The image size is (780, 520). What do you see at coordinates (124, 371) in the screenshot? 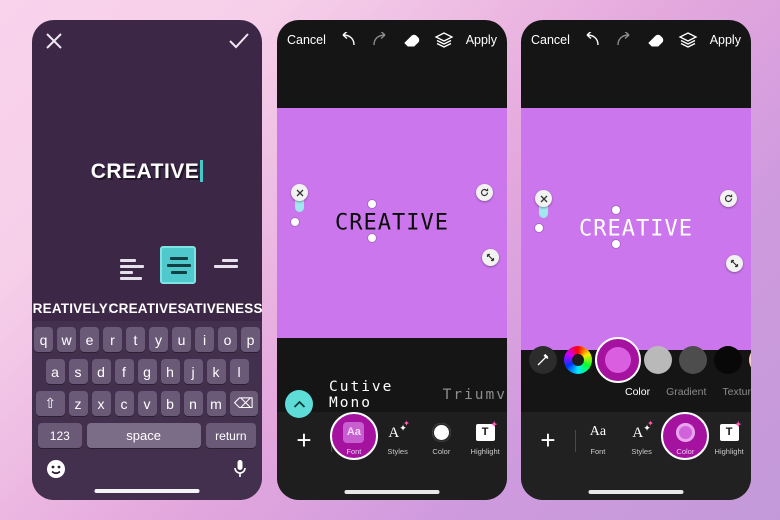
I see `key-f: f` at bounding box center [124, 371].